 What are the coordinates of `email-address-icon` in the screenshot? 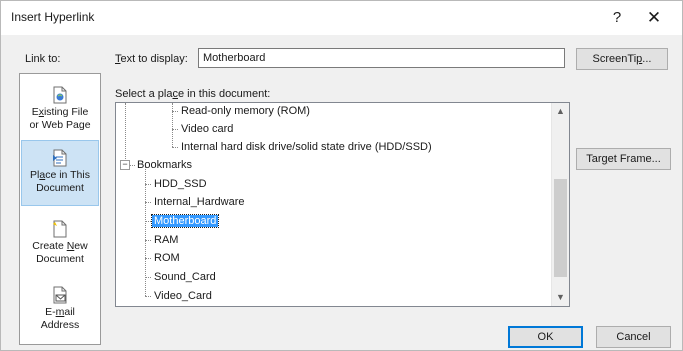 It's located at (60, 295).